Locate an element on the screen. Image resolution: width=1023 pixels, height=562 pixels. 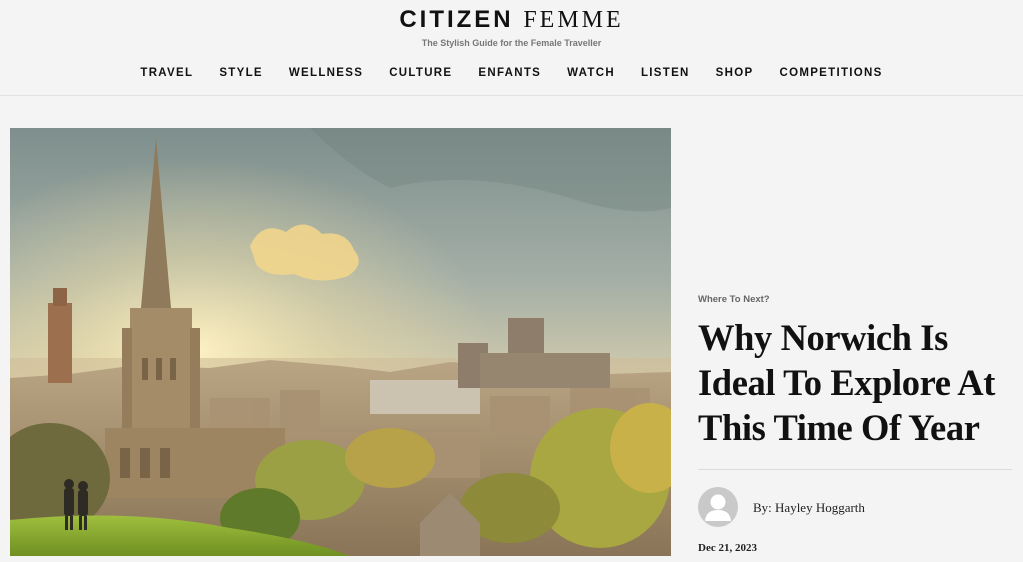
nav-item-wellness: WELLNESS is located at coordinates (326, 73).